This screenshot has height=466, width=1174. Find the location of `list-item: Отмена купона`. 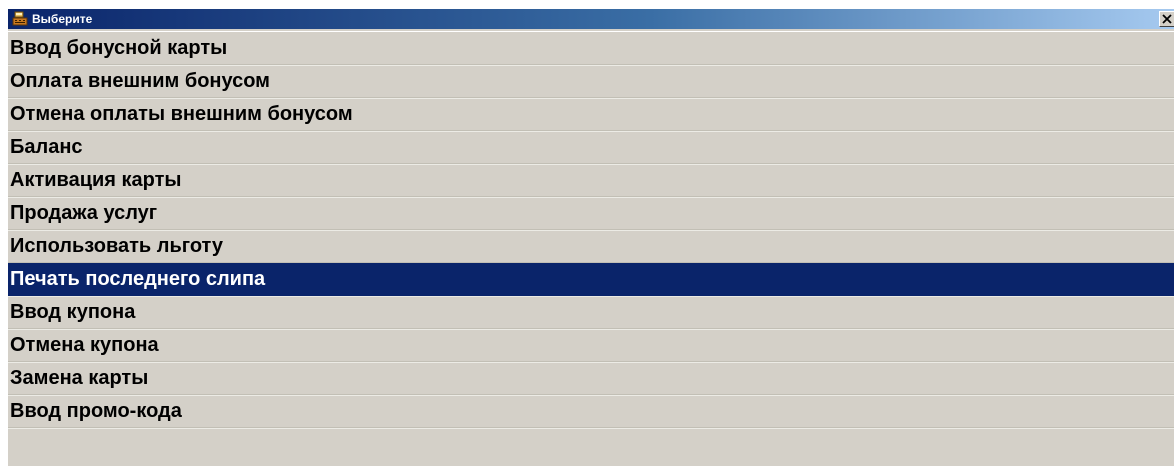

list-item: Отмена купона is located at coordinates (591, 345).